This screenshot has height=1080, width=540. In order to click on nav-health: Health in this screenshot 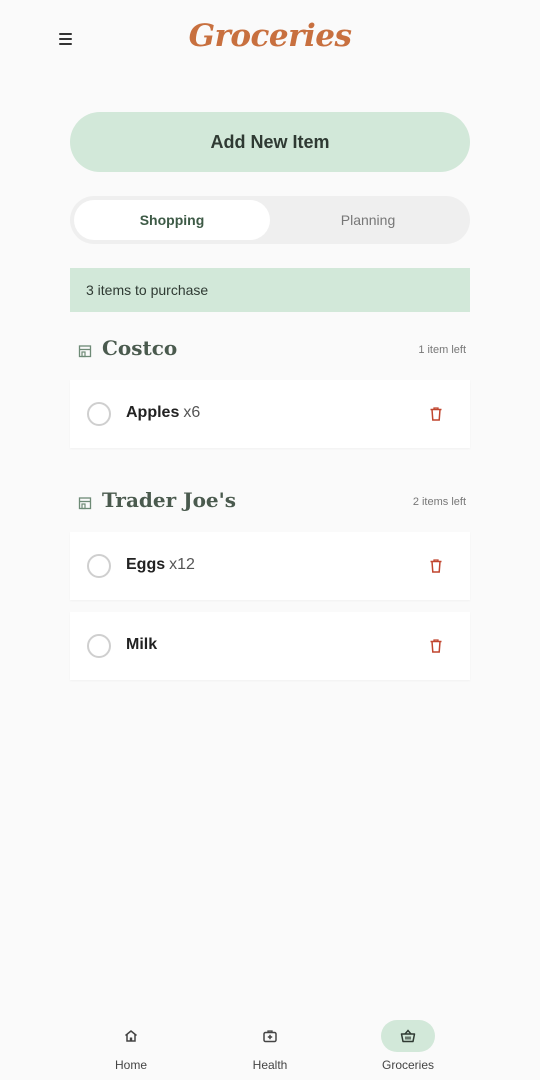, I will do `click(270, 1049)`.